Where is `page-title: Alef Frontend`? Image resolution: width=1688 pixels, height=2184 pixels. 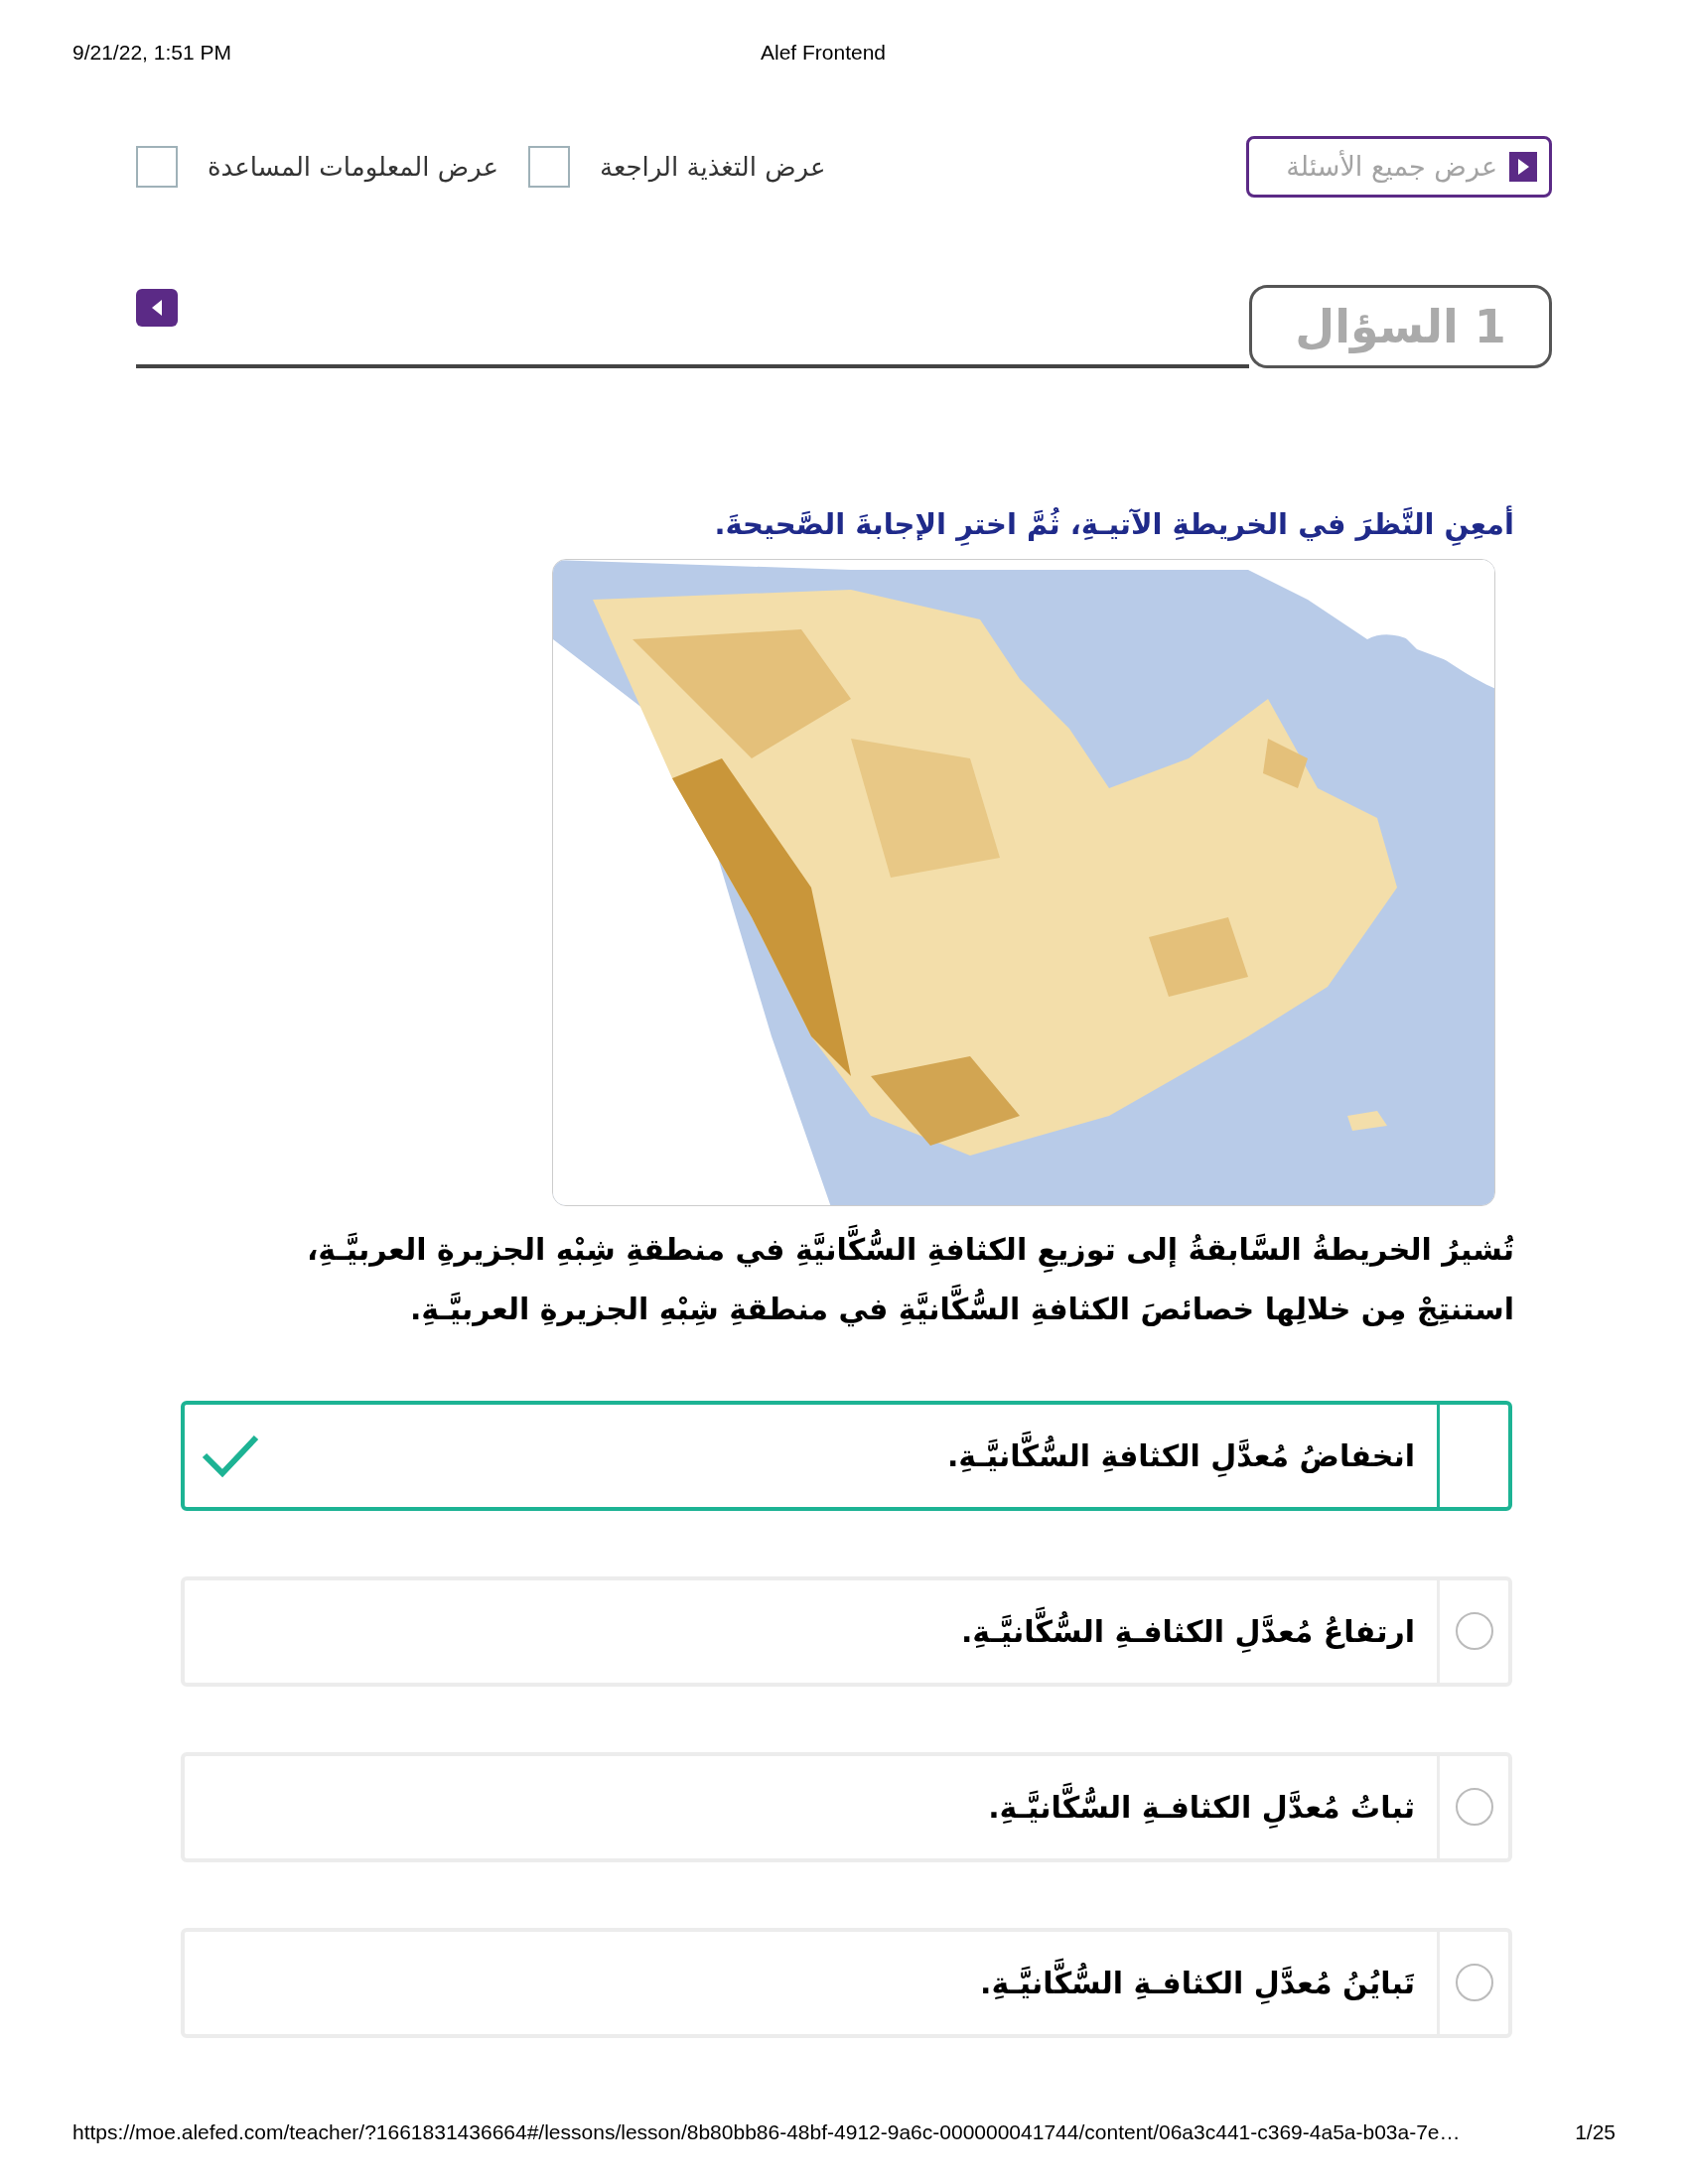 page-title: Alef Frontend is located at coordinates (823, 53).